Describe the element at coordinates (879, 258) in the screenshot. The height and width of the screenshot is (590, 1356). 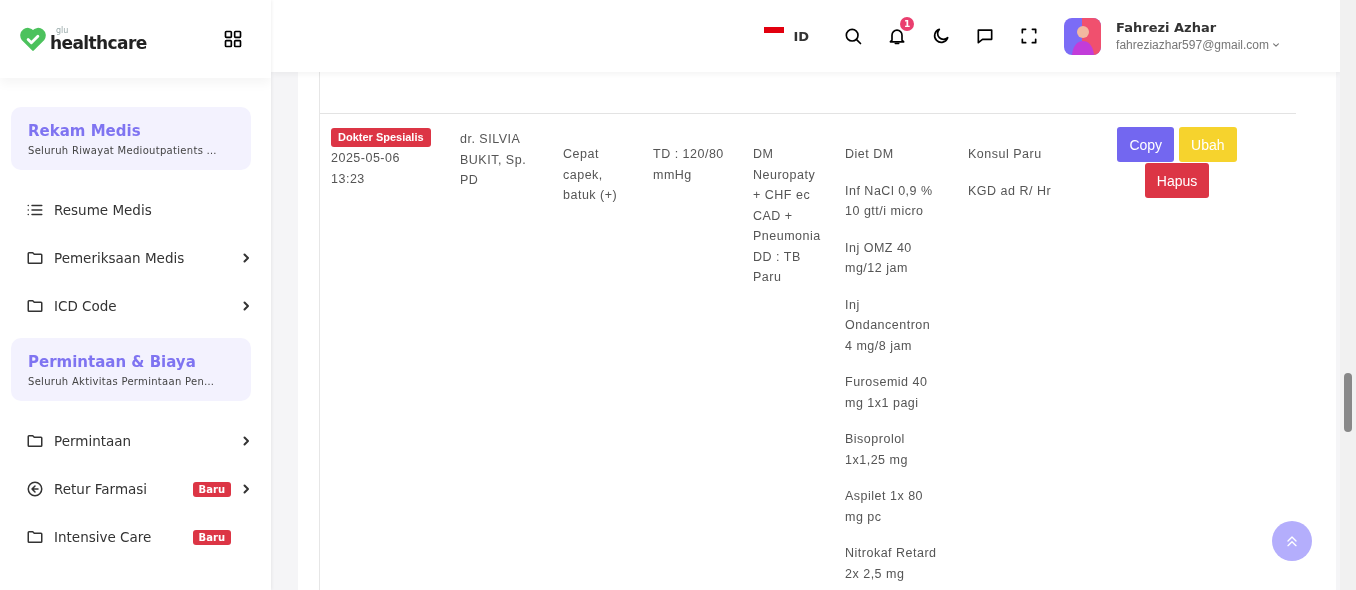
I see `therapy-item: Inj OMZ 40 mg/12 jam` at that location.